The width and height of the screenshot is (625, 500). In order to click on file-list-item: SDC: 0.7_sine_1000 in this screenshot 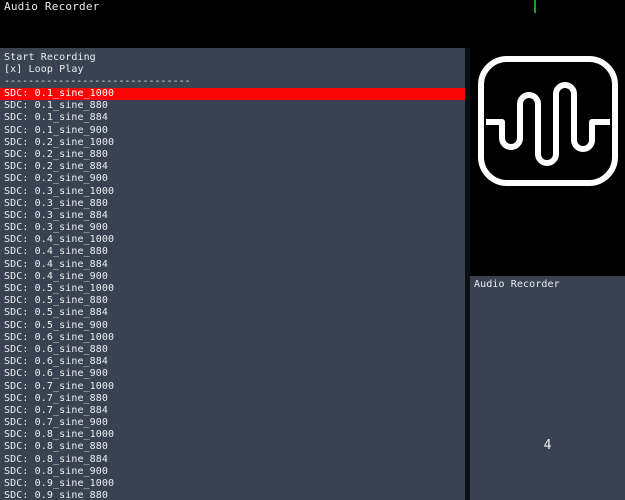, I will do `click(232, 387)`.